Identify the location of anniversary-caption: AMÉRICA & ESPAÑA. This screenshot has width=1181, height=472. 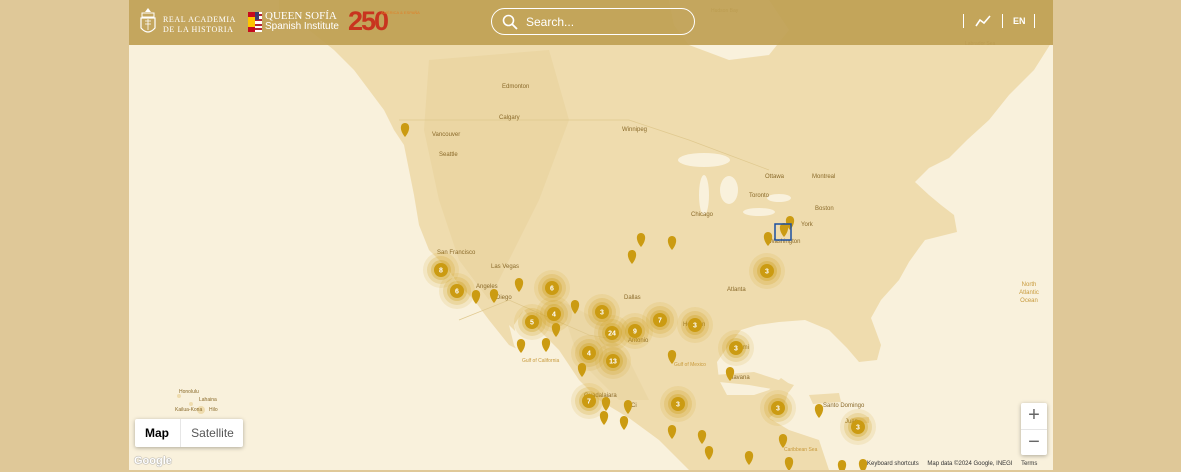
(400, 12).